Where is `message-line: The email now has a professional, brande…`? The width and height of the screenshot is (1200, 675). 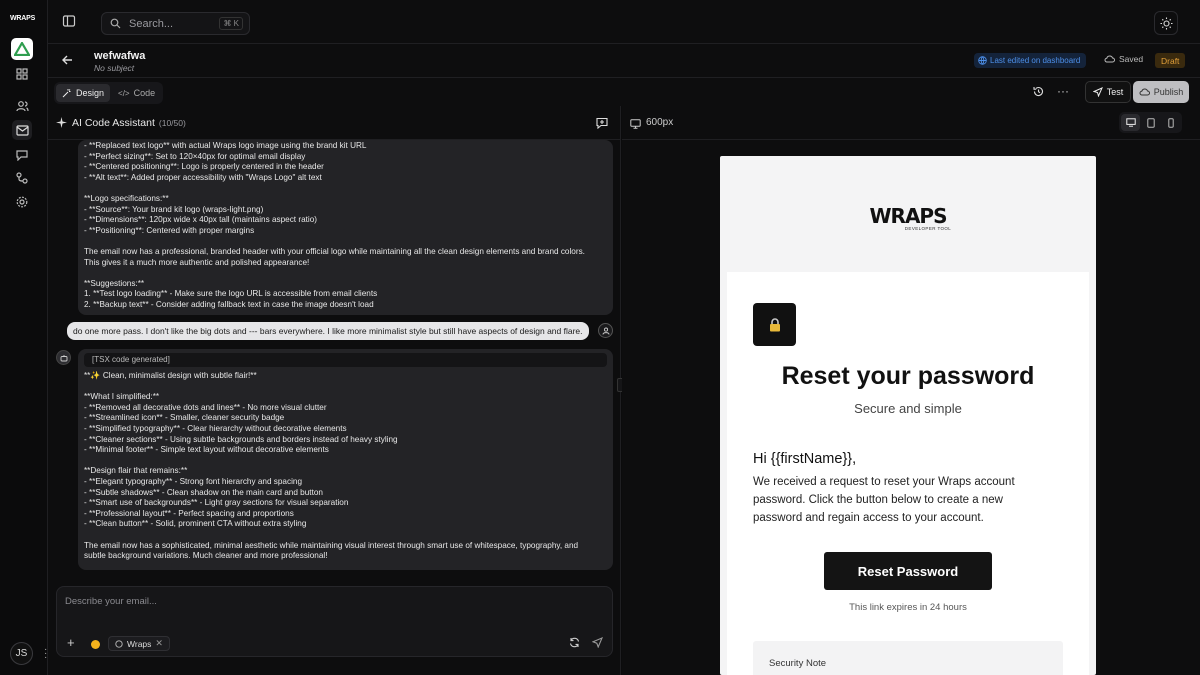 message-line: The email now has a professional, brande… is located at coordinates (334, 251).